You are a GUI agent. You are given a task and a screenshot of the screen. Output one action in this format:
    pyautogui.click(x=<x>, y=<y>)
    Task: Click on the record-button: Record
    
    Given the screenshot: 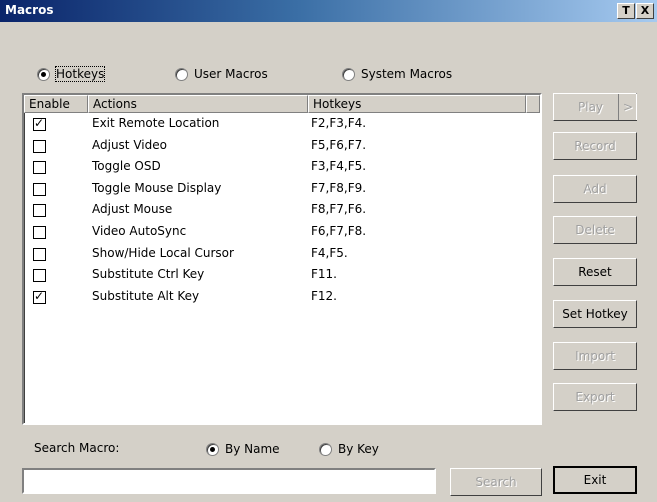 What is the action you would take?
    pyautogui.click(x=595, y=146)
    